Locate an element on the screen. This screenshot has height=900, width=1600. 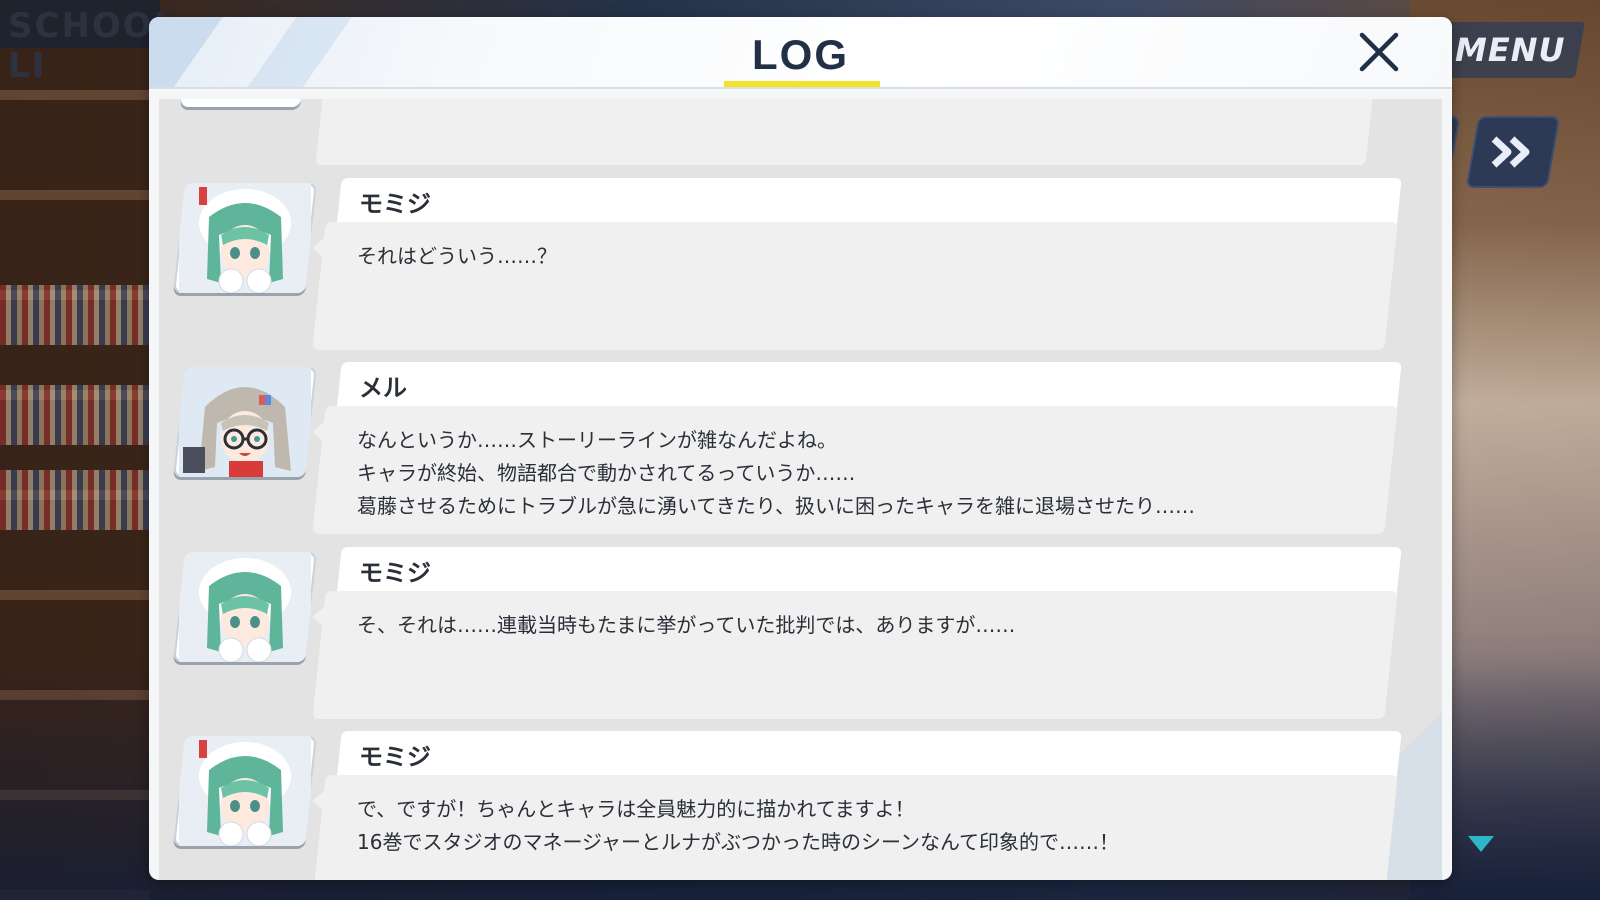
menu-label: MENU is located at coordinates (1510, 50).